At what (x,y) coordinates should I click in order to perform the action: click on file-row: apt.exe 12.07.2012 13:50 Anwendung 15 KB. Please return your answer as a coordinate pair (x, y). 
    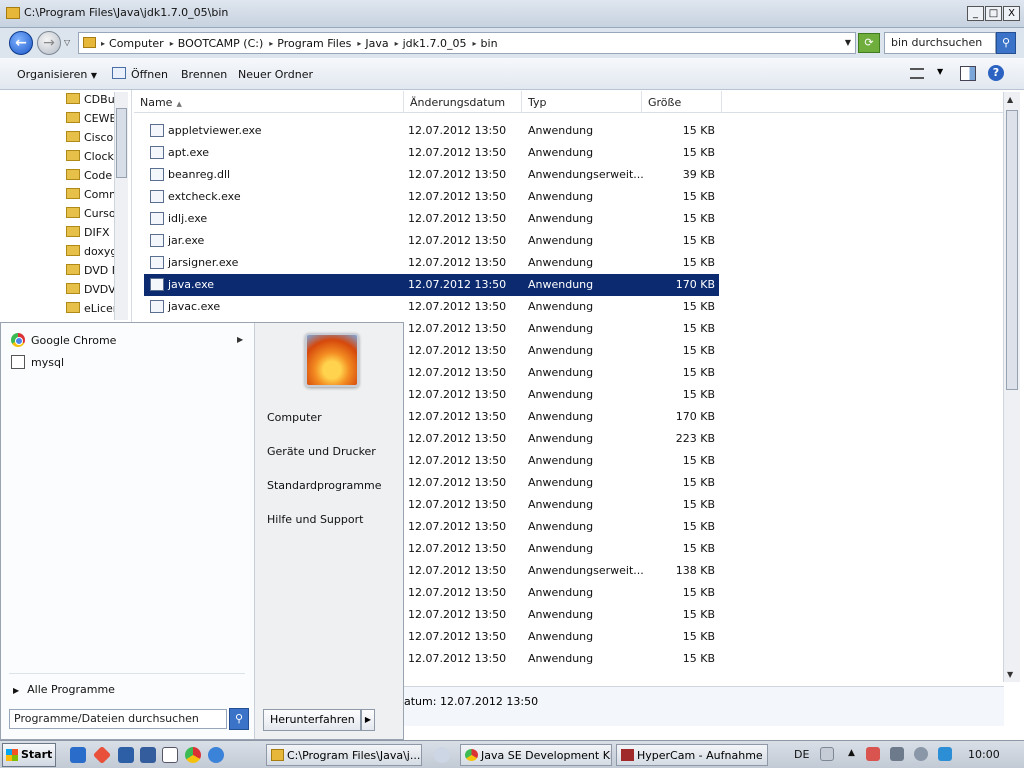
    Looking at the image, I should click on (431, 153).